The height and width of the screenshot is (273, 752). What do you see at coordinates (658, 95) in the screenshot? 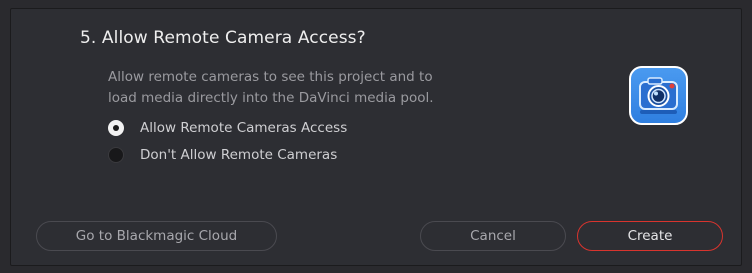
I see `remote-camera-app-icon` at bounding box center [658, 95].